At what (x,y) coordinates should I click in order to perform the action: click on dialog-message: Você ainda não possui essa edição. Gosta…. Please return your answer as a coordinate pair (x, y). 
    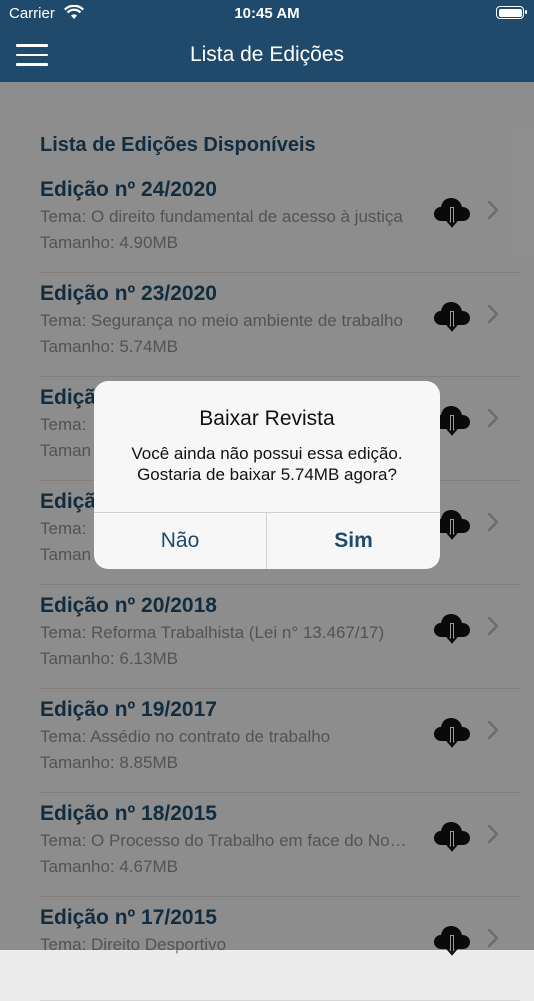
    Looking at the image, I should click on (267, 464).